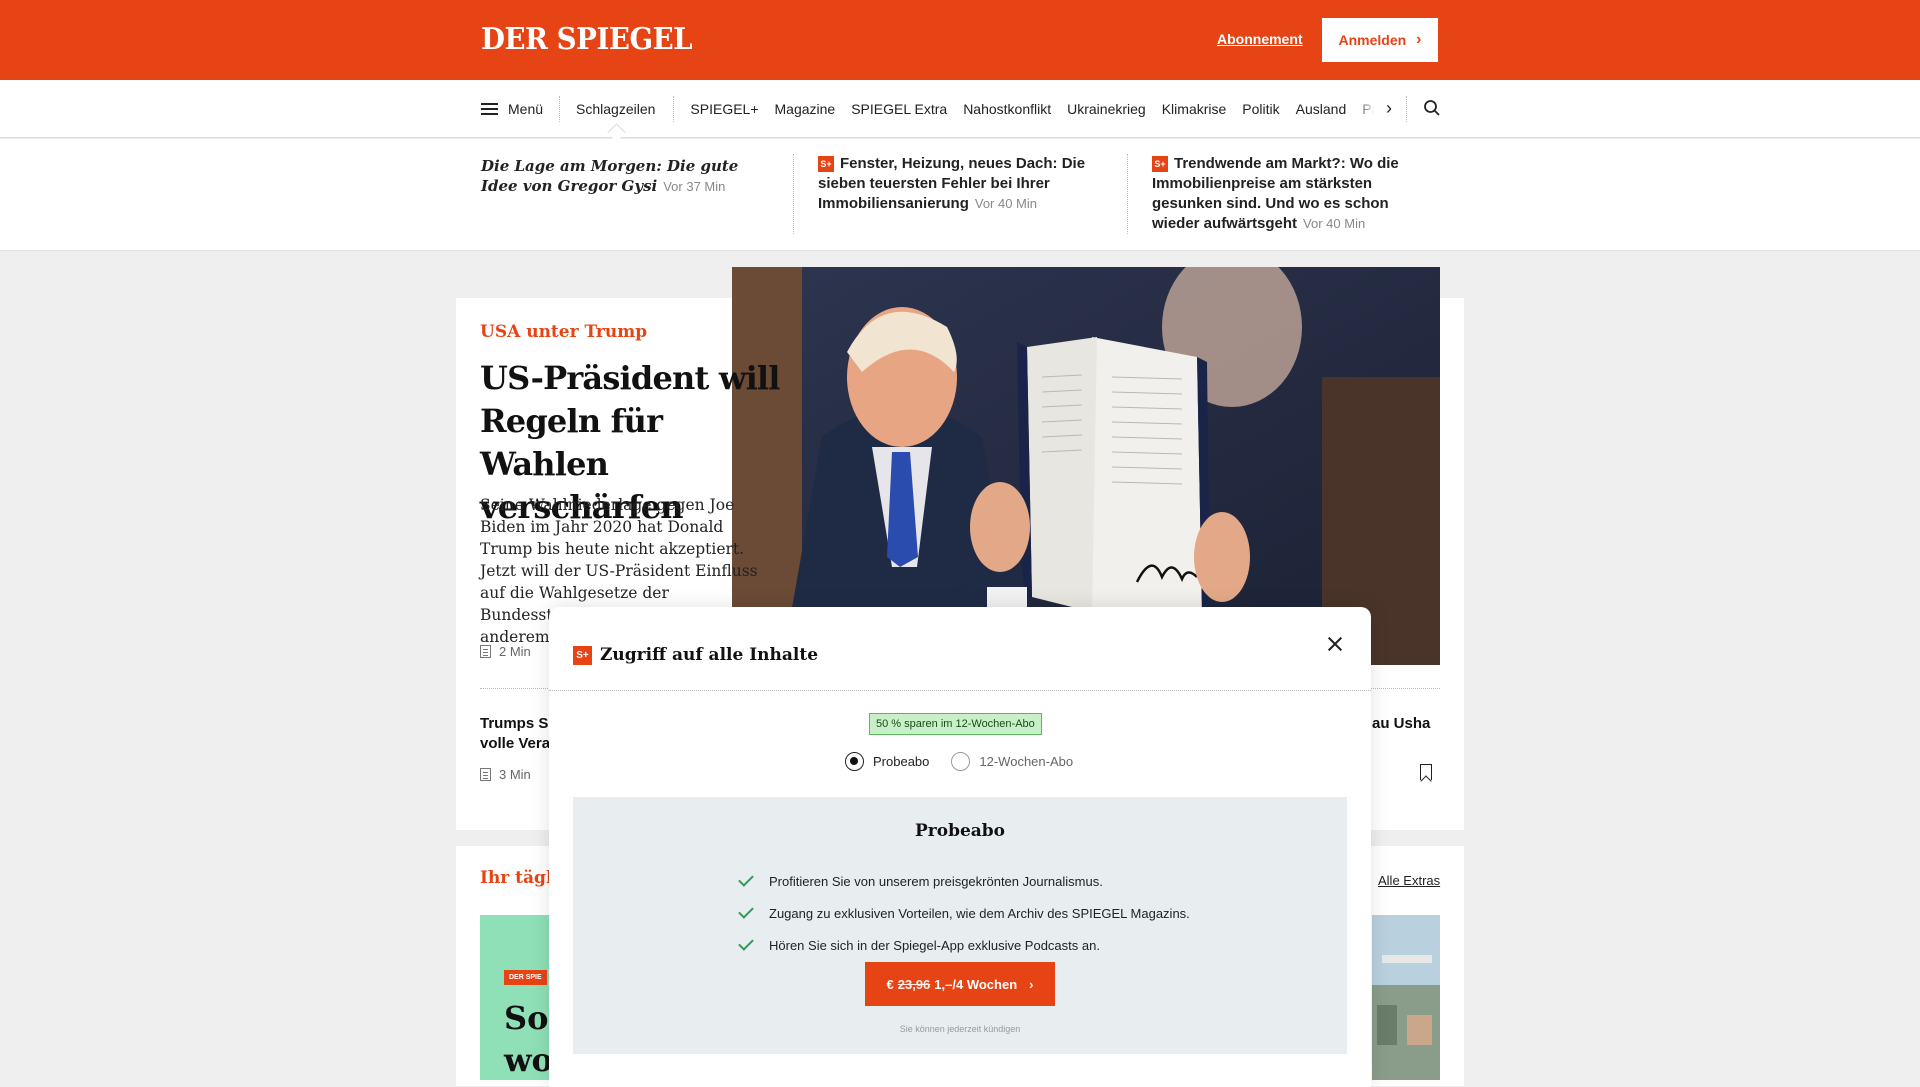 The height and width of the screenshot is (1087, 1920). Describe the element at coordinates (1409, 880) in the screenshot. I see `all-extras-link: Alle Extras` at that location.